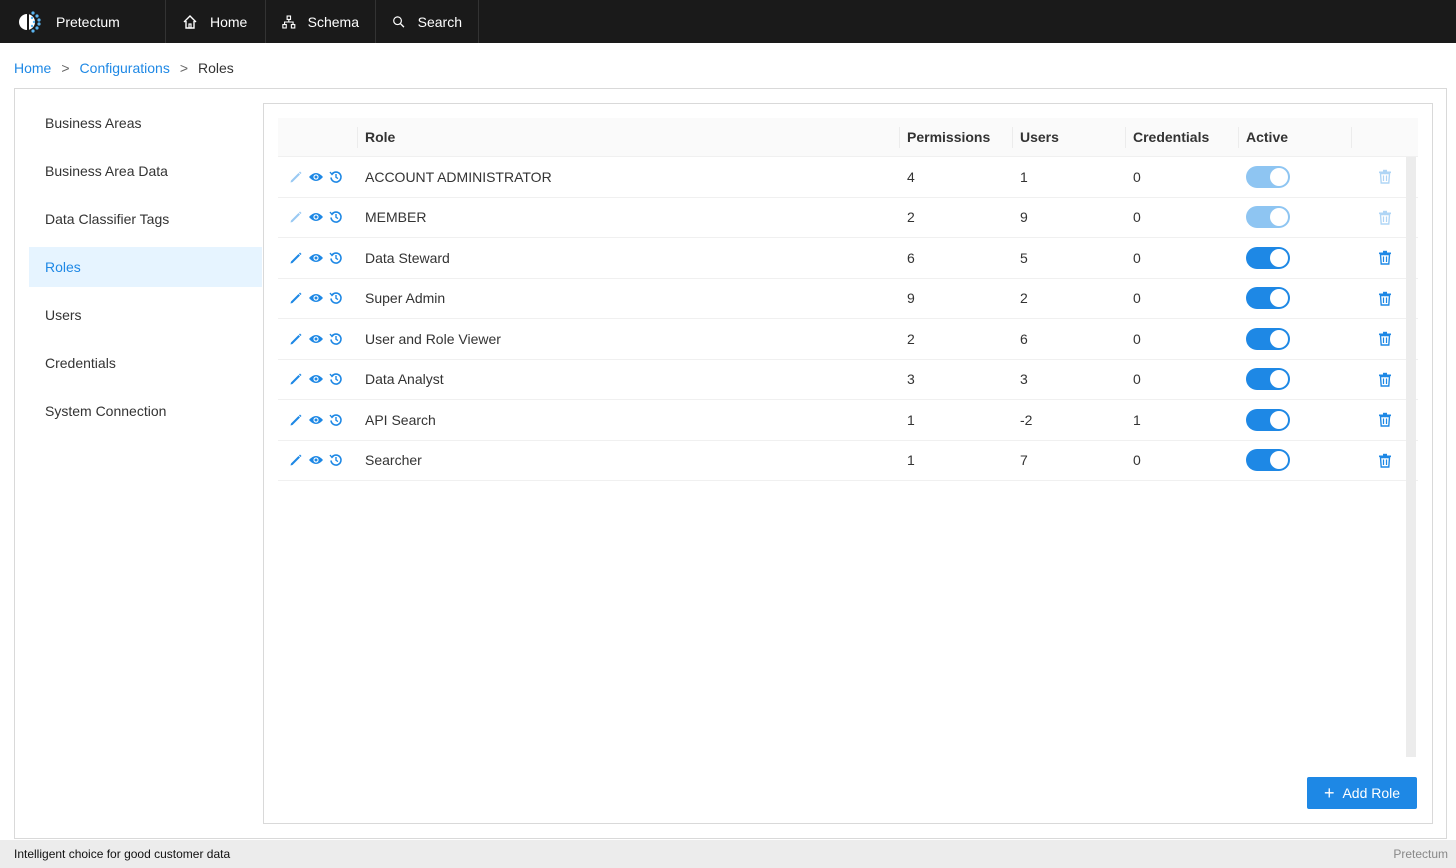  I want to click on cell-users: 9, so click(1024, 217).